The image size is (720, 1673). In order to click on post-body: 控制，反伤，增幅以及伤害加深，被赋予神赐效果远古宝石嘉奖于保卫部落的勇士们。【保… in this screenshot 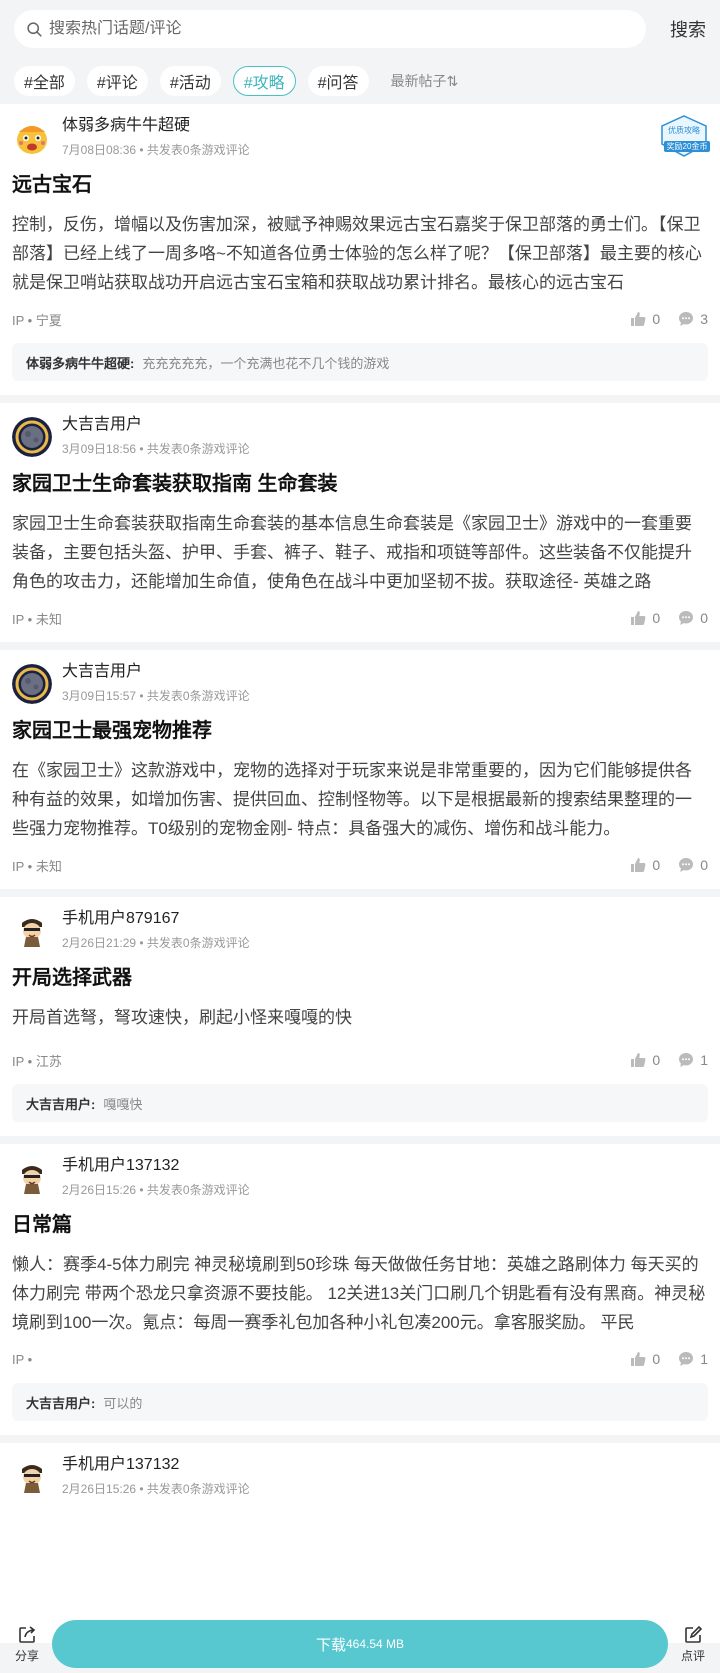, I will do `click(360, 253)`.